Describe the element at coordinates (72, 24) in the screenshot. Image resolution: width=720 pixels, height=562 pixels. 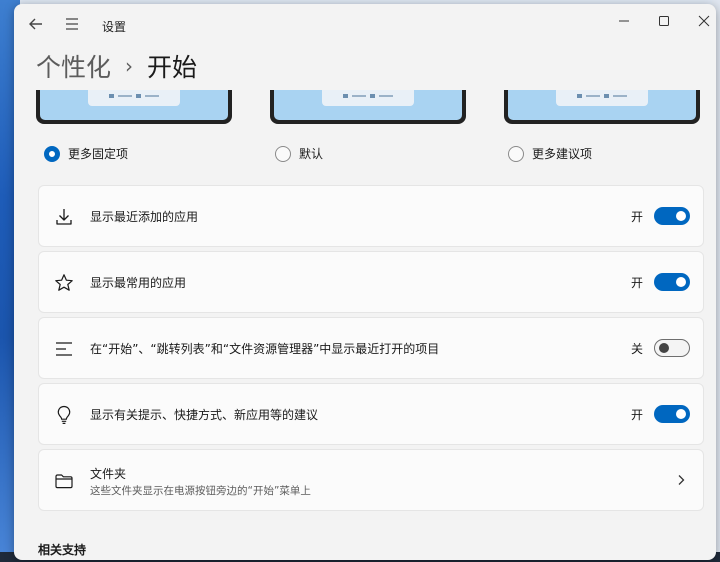
I see `hamburger-menu-icon` at that location.